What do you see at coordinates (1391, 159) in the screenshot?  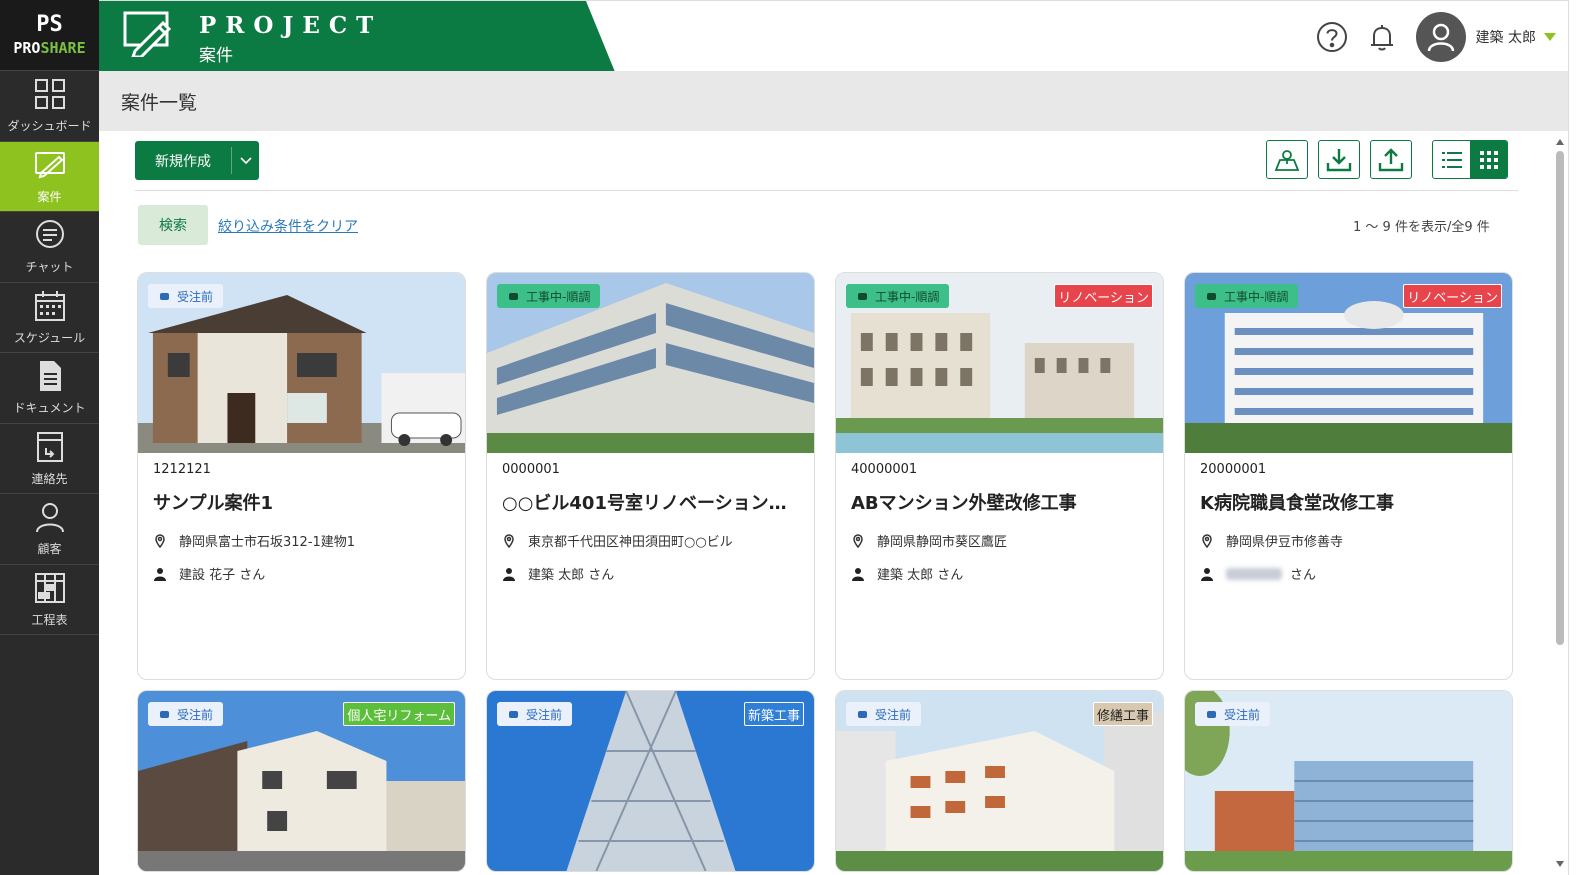 I see `upload-button` at bounding box center [1391, 159].